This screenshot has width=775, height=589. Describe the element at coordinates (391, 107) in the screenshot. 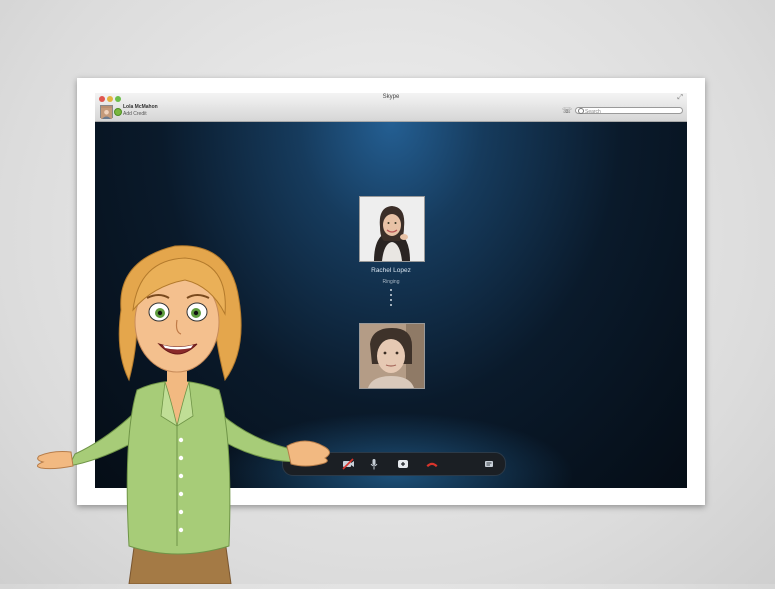

I see `title-bar: Skype ⤢ Lola McMahon Add Credit ☏ Search` at that location.